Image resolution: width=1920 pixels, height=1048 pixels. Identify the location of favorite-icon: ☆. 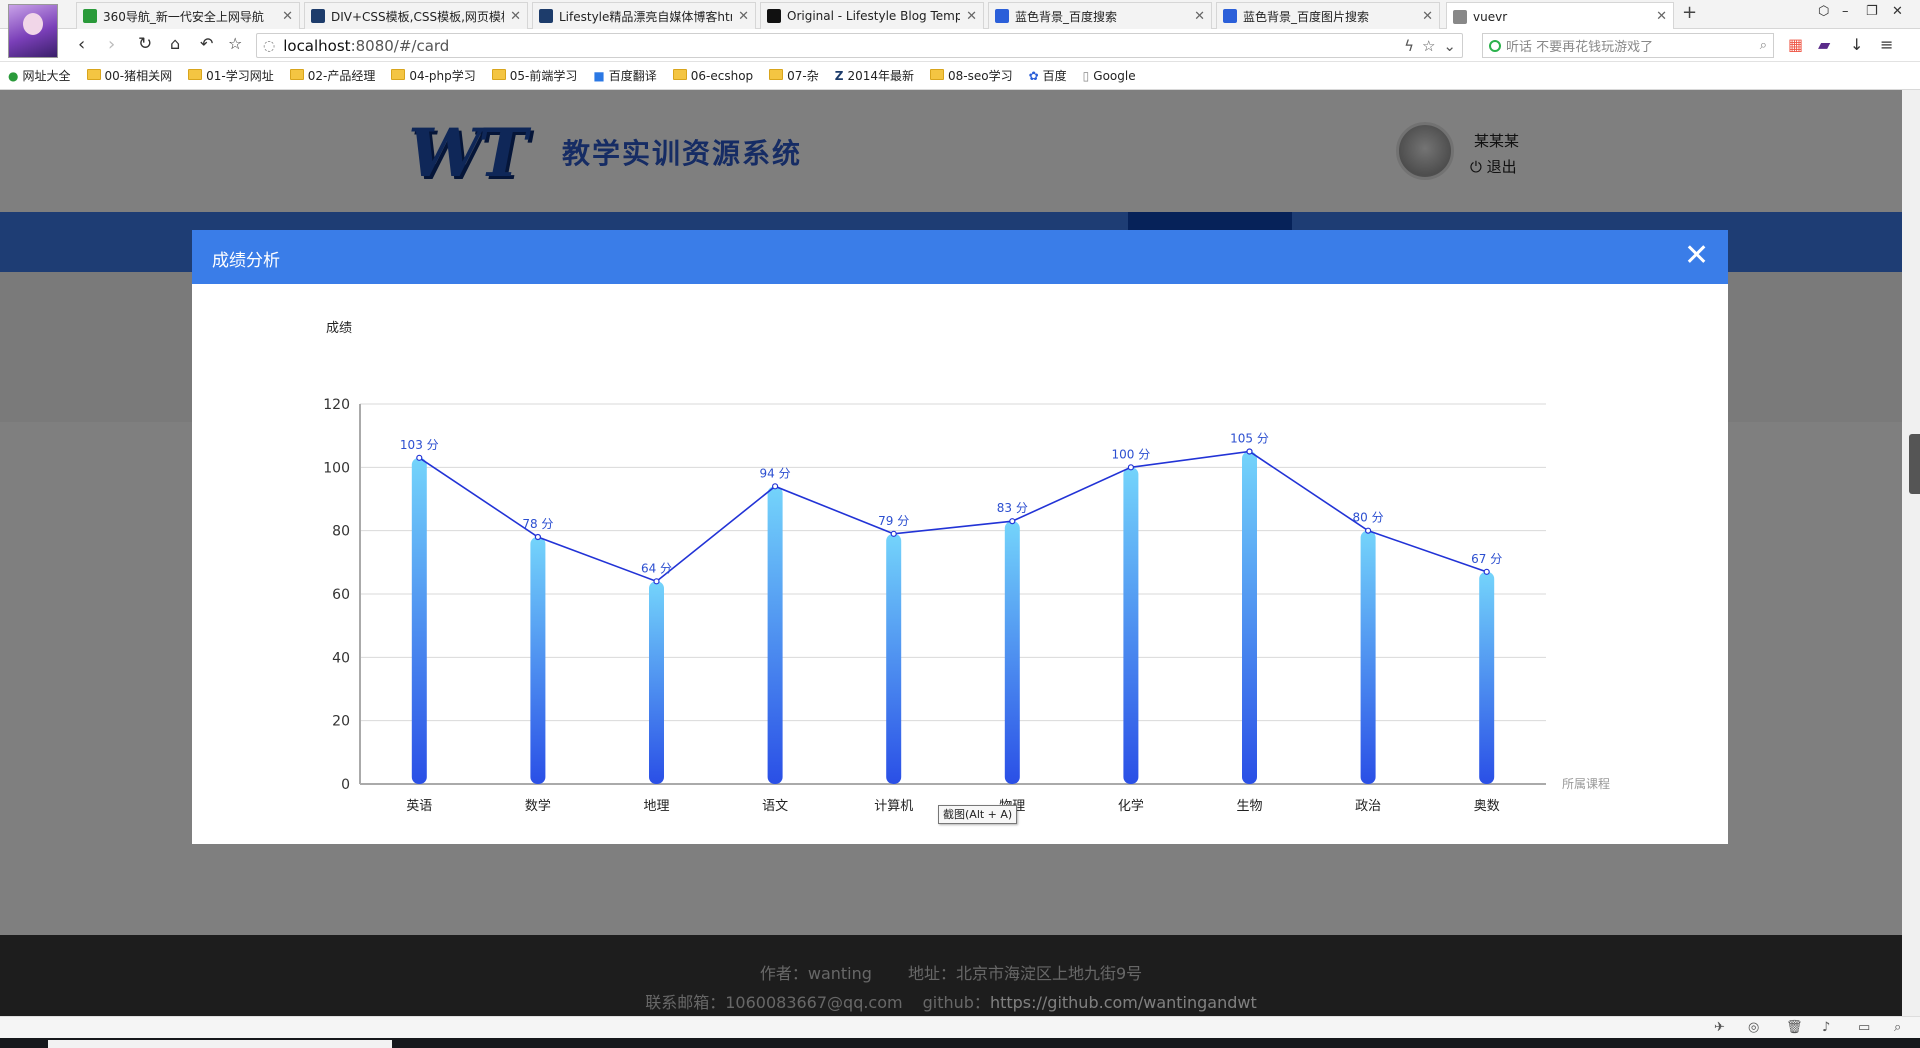
(235, 43).